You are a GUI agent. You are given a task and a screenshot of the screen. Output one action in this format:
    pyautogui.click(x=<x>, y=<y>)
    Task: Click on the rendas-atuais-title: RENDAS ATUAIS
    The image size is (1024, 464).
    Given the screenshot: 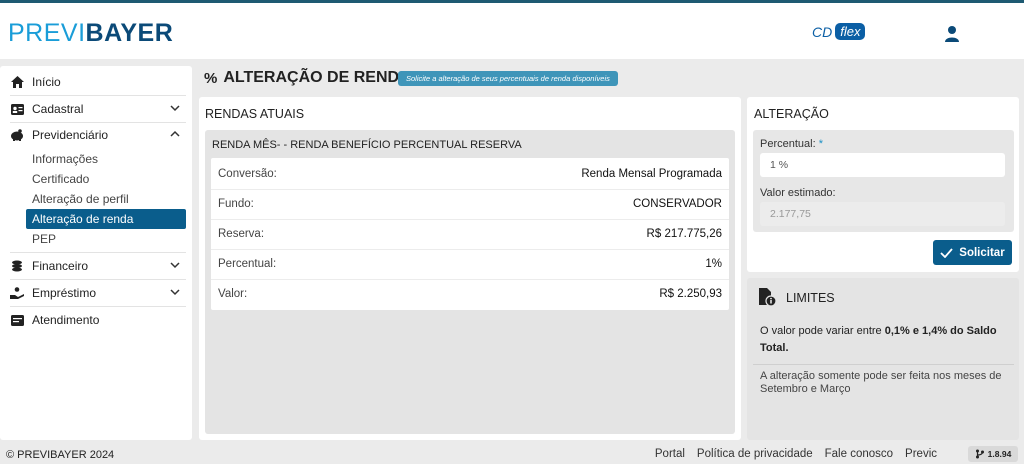 What is the action you would take?
    pyautogui.click(x=255, y=114)
    